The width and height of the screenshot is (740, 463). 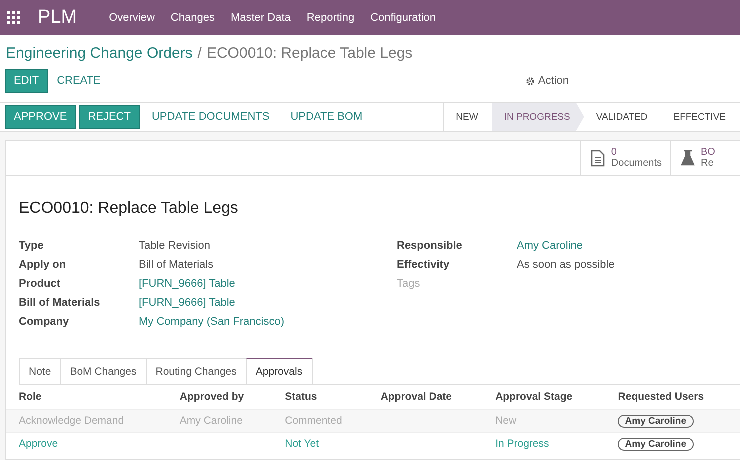 What do you see at coordinates (302, 444) in the screenshot?
I see `table-cell: Not Yet` at bounding box center [302, 444].